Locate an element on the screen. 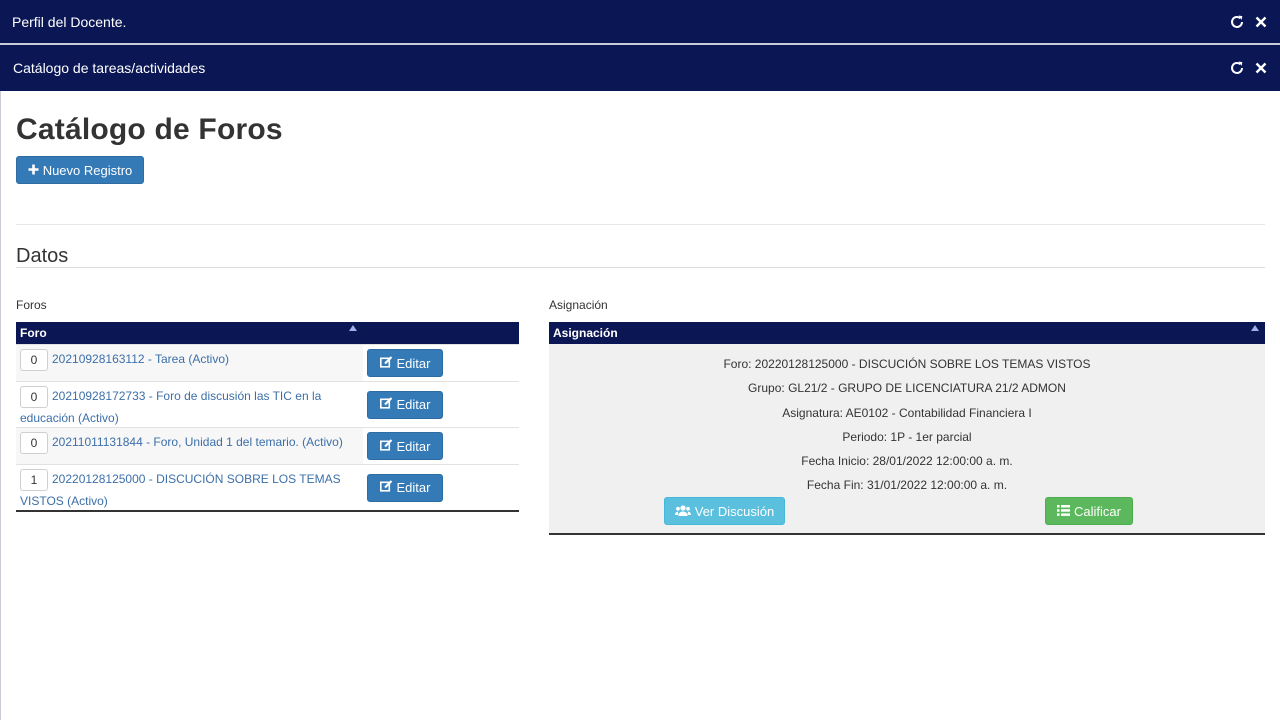 The image size is (1280, 720). fecha-fin-detail: Fecha Fin: 31/01/2022 12:00:00 a. m. is located at coordinates (907, 485).